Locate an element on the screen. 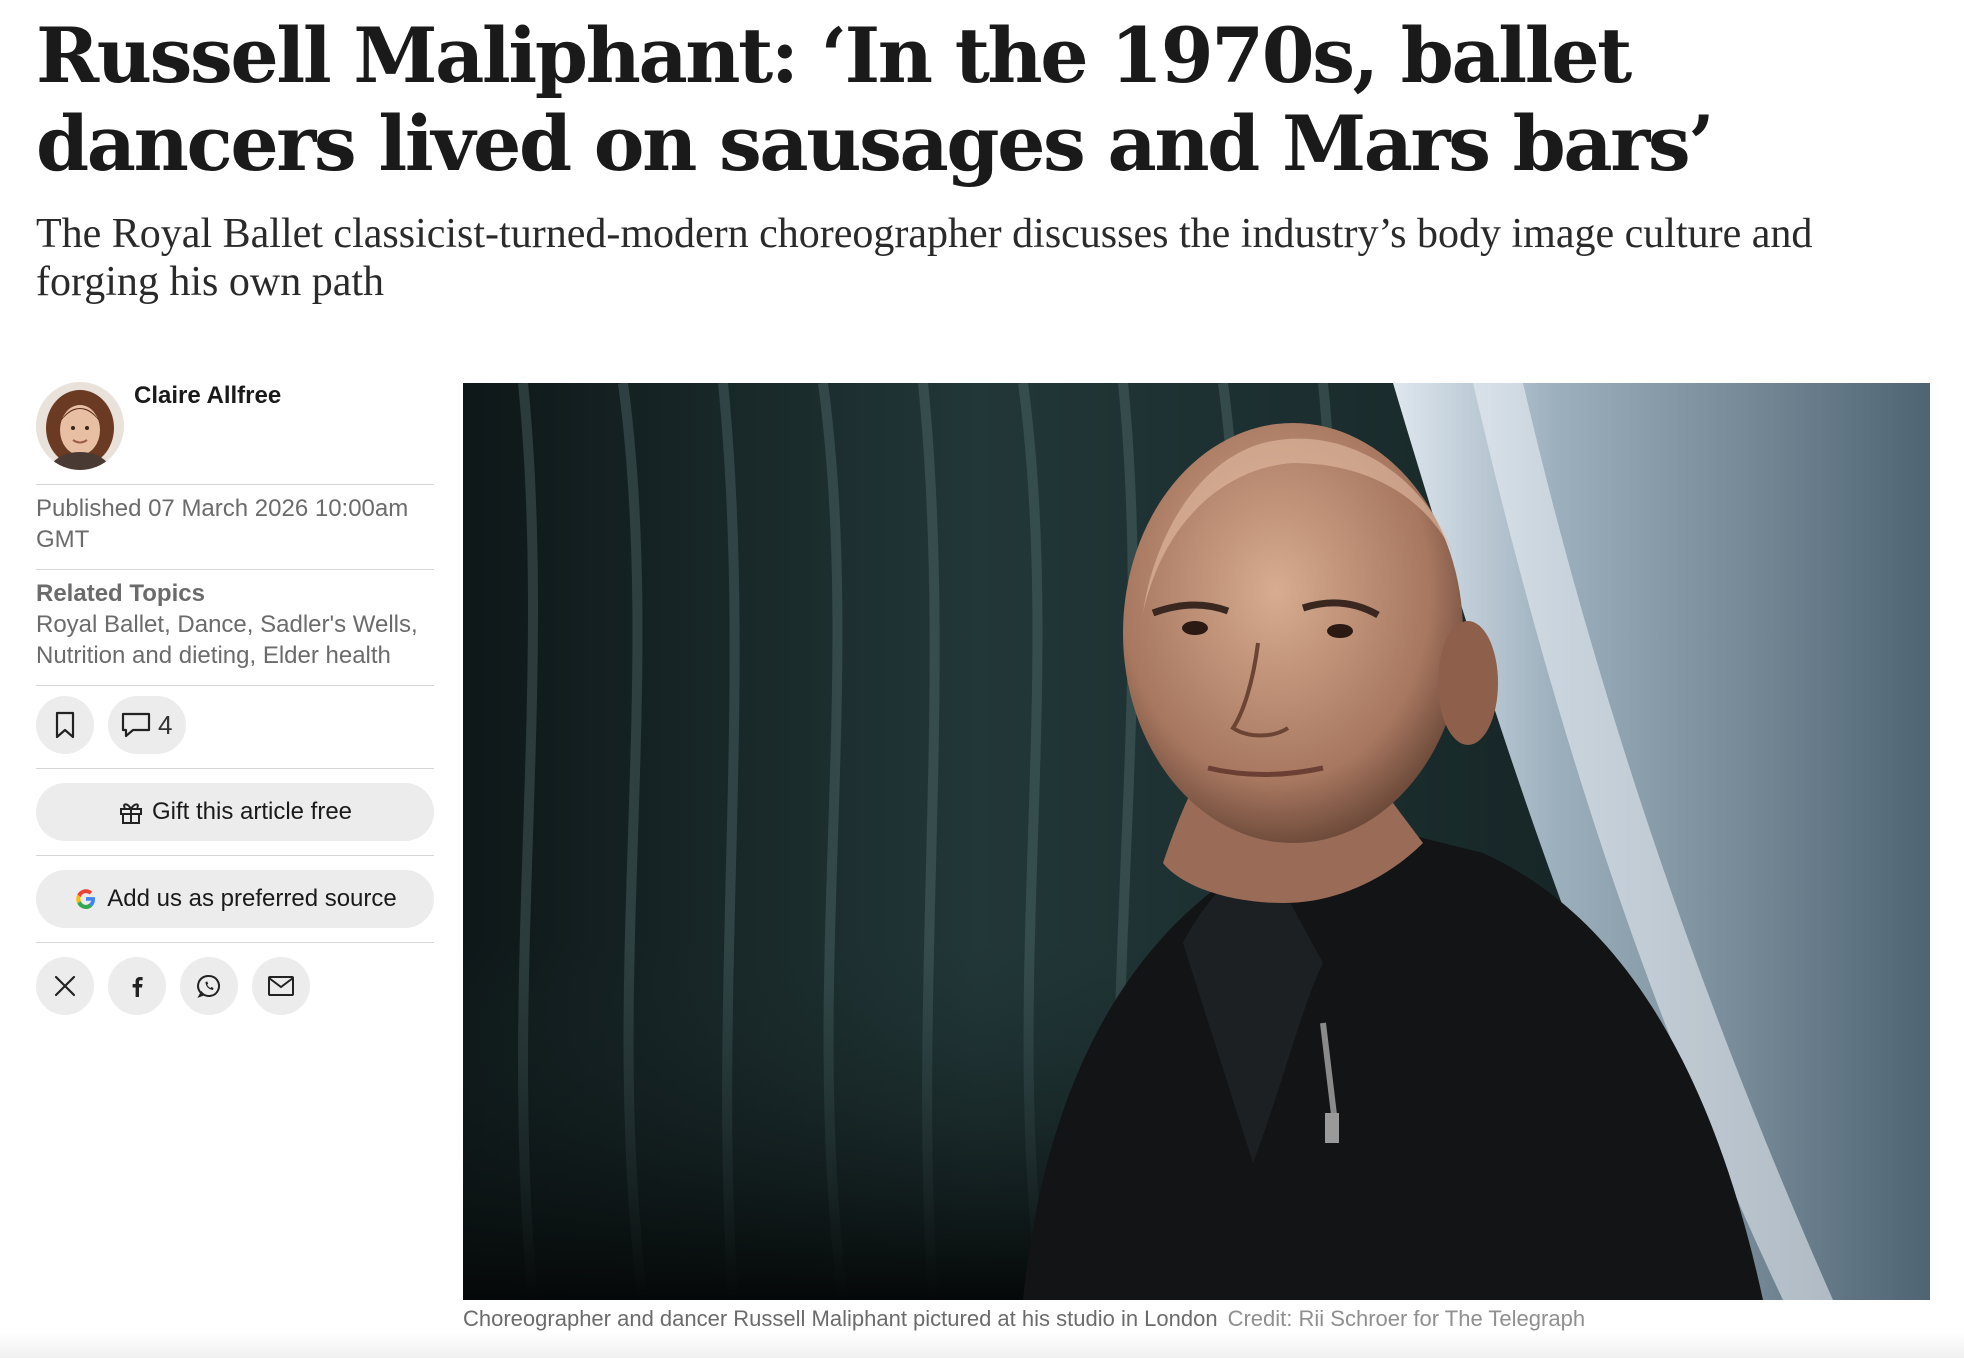  preferred-source-label: Add us as preferred source is located at coordinates (252, 898).